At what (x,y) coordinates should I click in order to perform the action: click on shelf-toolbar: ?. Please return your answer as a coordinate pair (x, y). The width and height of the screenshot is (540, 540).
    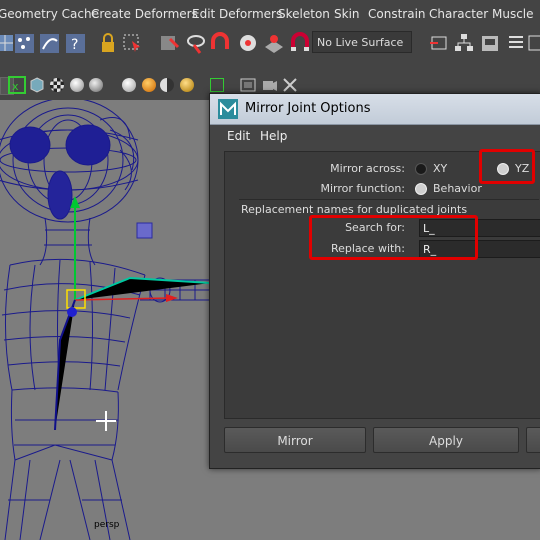
    Looking at the image, I should click on (270, 43).